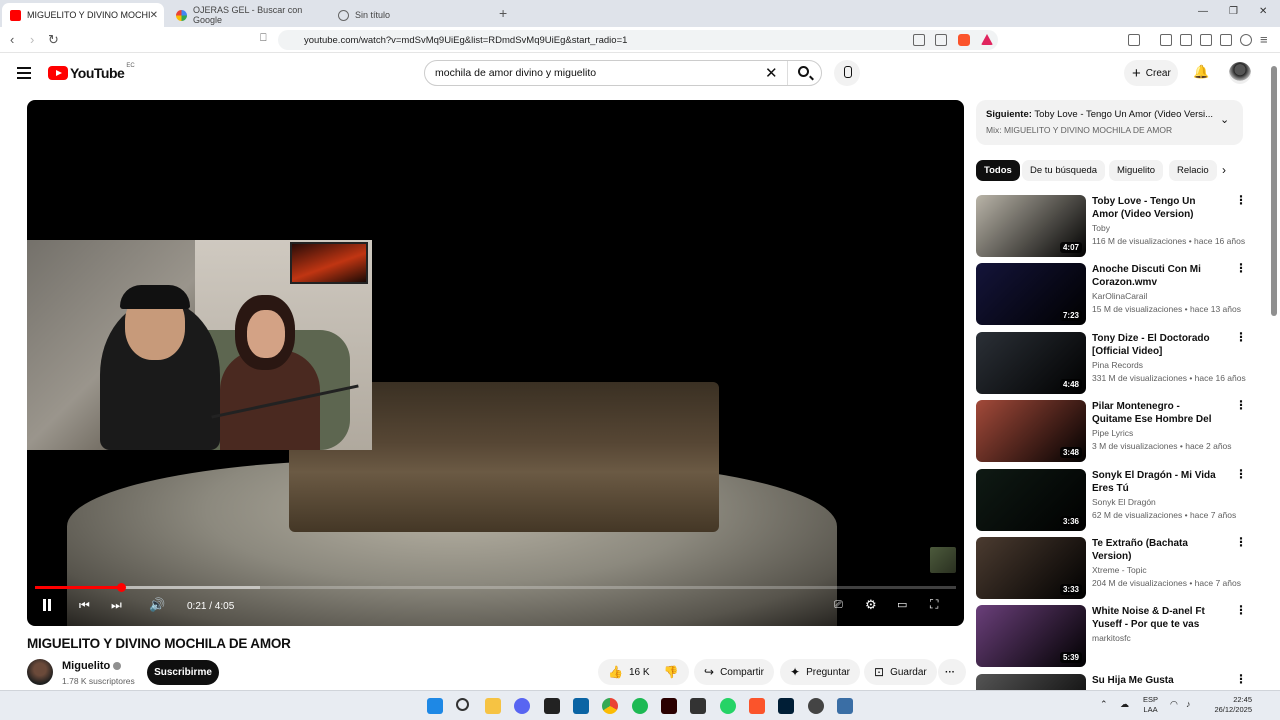 The image size is (1280, 720). Describe the element at coordinates (838, 605) in the screenshot. I see `subtitles-icon: ⎚` at that location.